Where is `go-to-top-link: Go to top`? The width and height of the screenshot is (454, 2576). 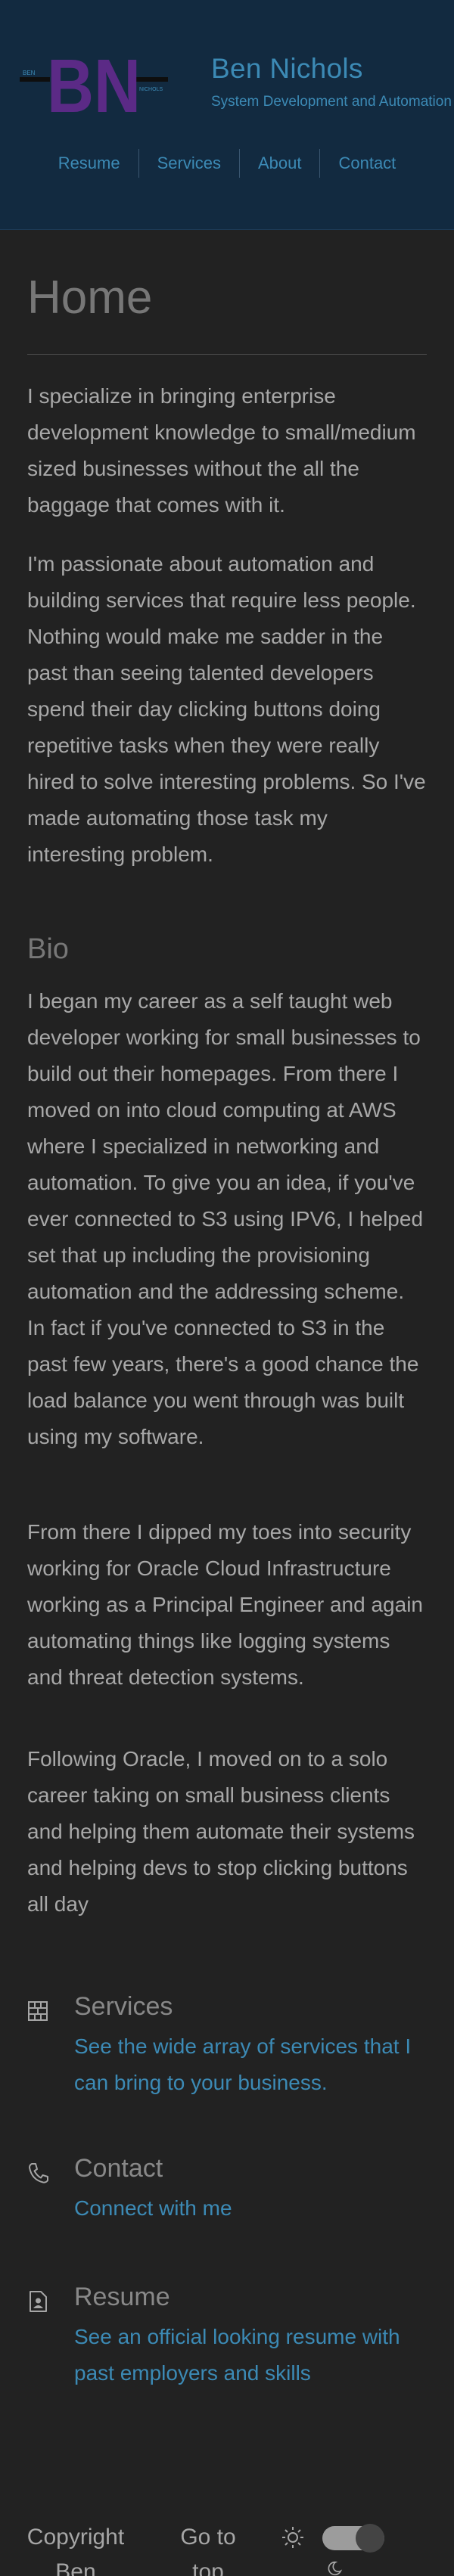 go-to-top-link: Go to top is located at coordinates (208, 2548).